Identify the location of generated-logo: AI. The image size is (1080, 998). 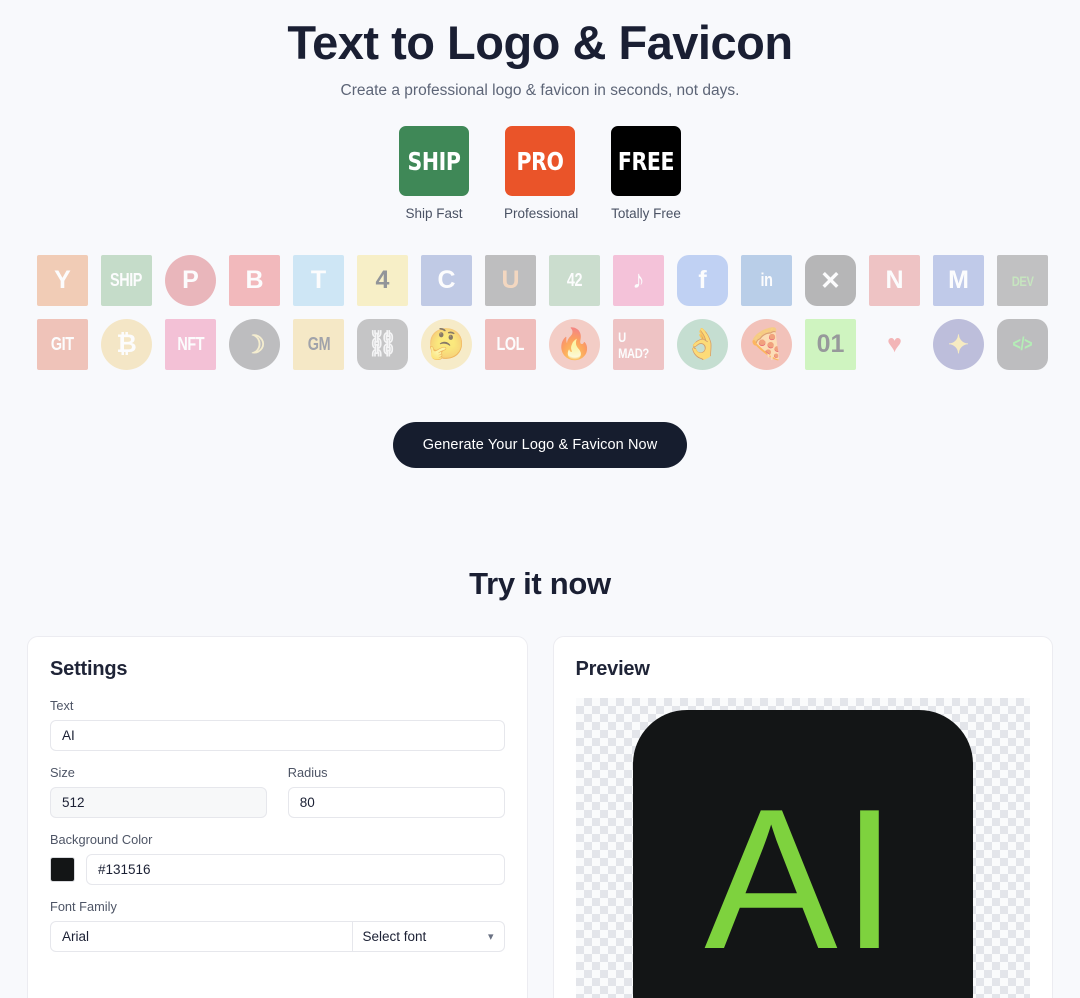
(802, 854).